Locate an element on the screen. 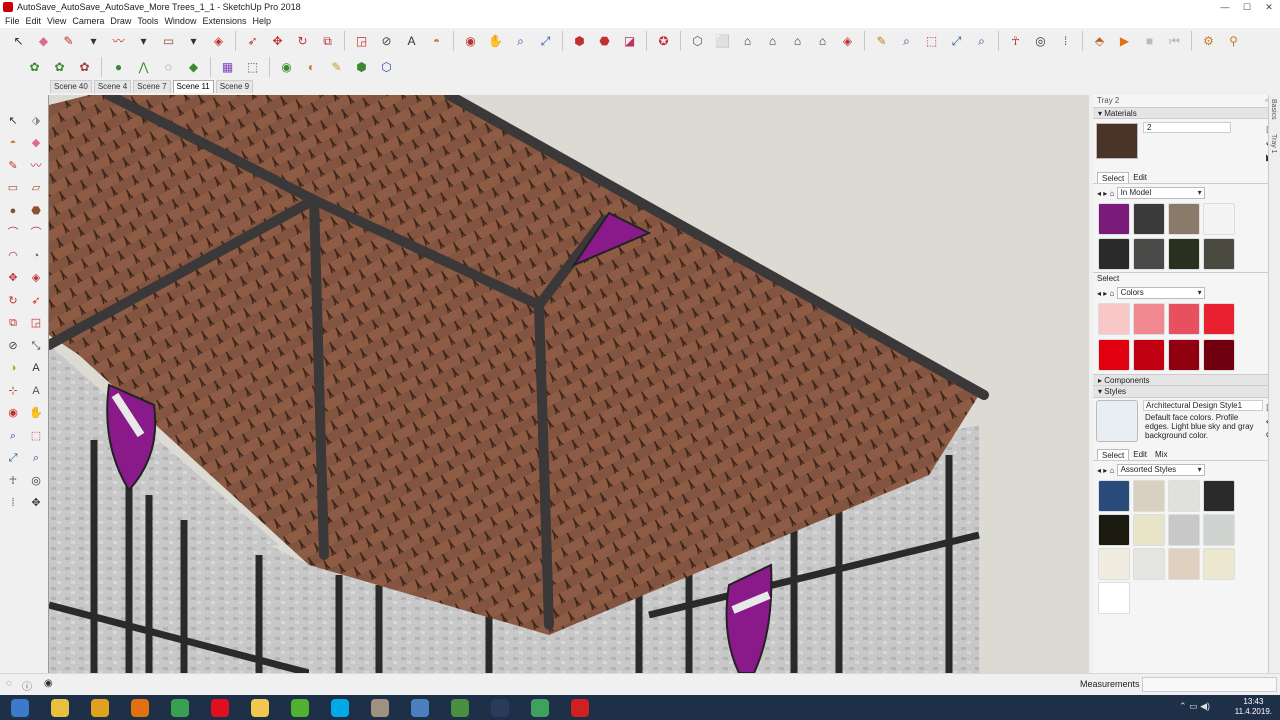 This screenshot has height=720, width=1280. notepad-plus-icon is located at coordinates (540, 707).